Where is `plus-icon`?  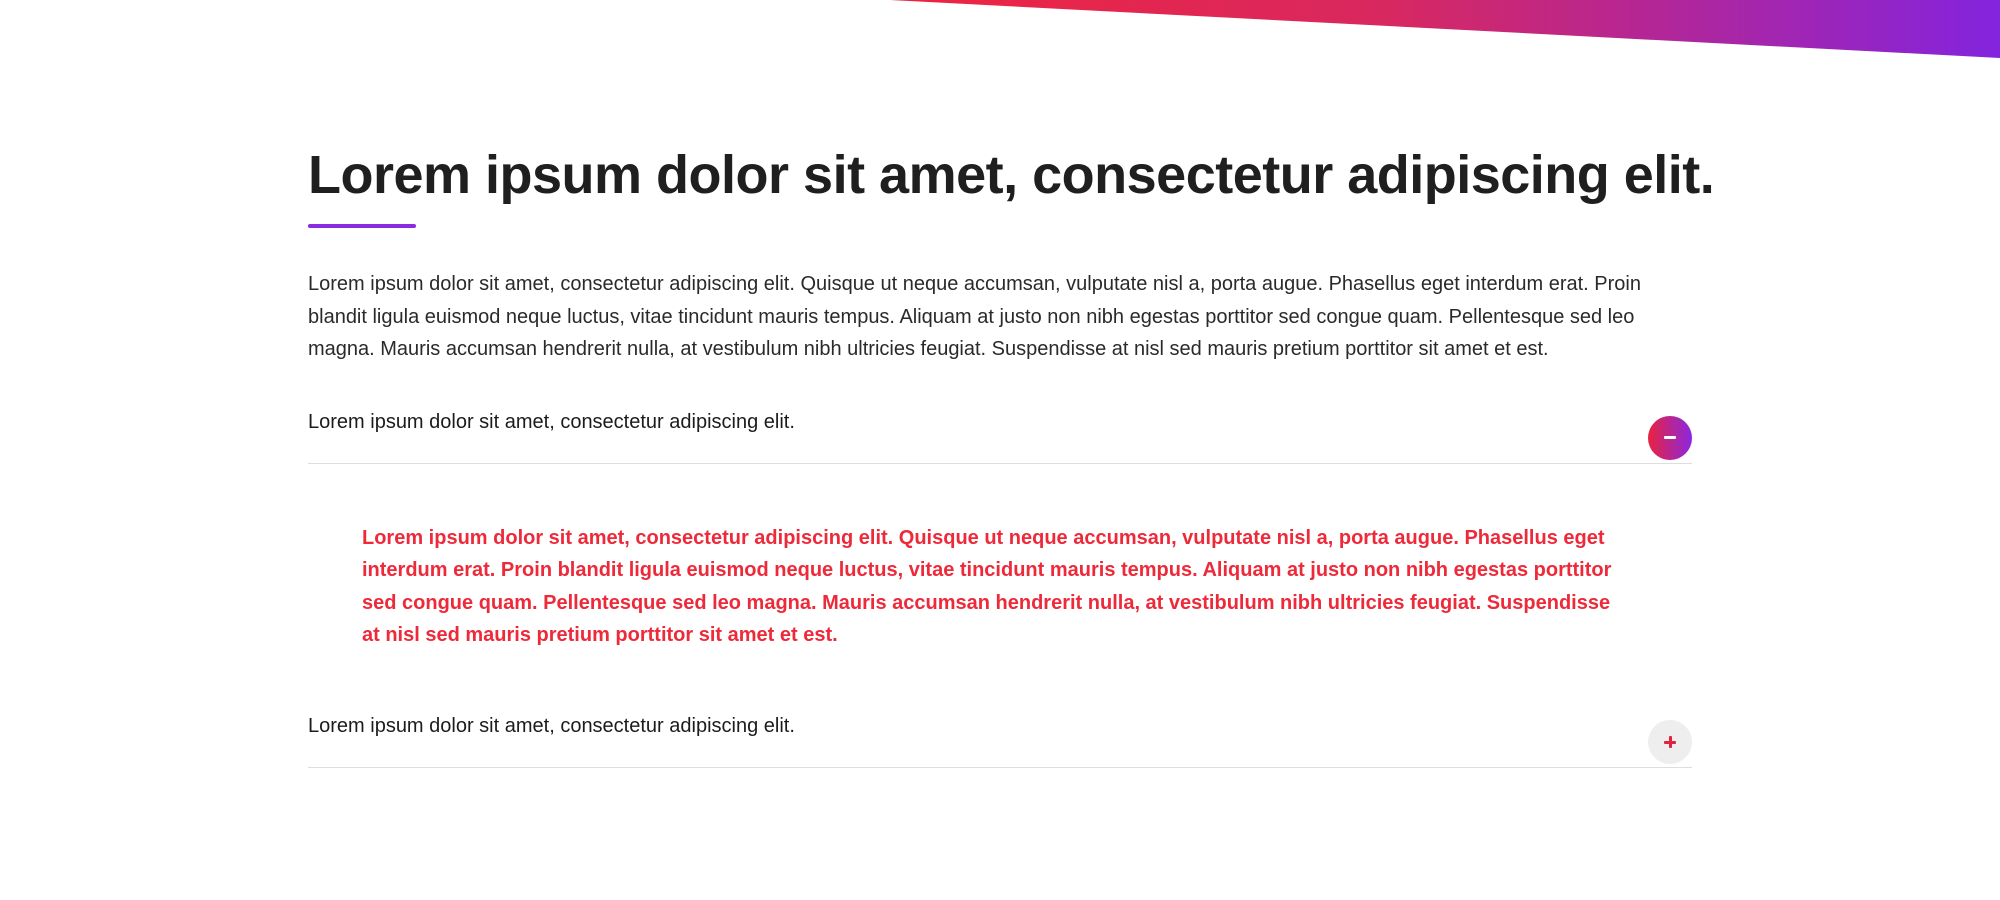 plus-icon is located at coordinates (1670, 741).